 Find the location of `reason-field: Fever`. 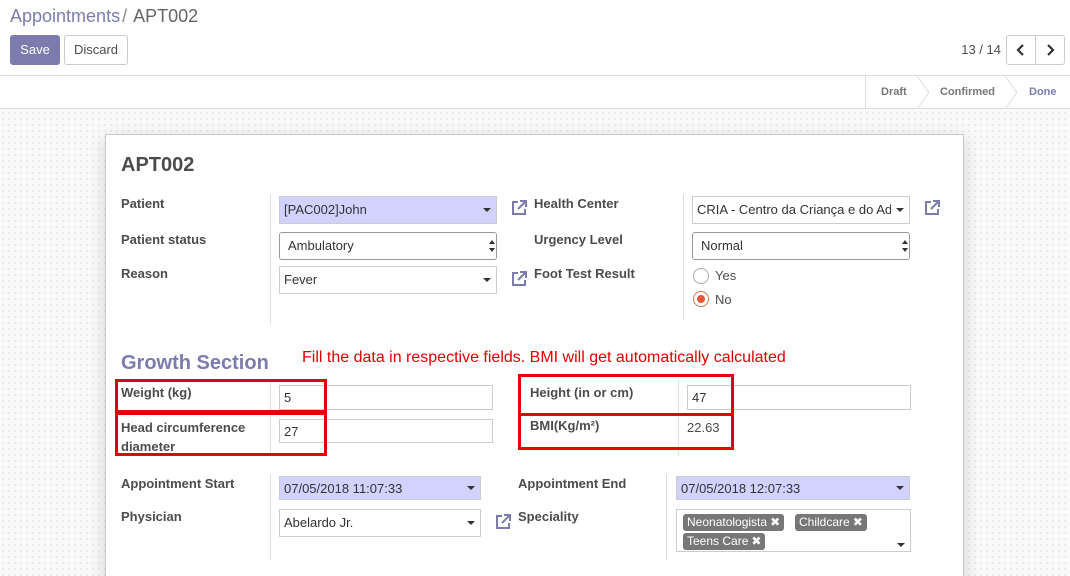

reason-field: Fever is located at coordinates (388, 280).